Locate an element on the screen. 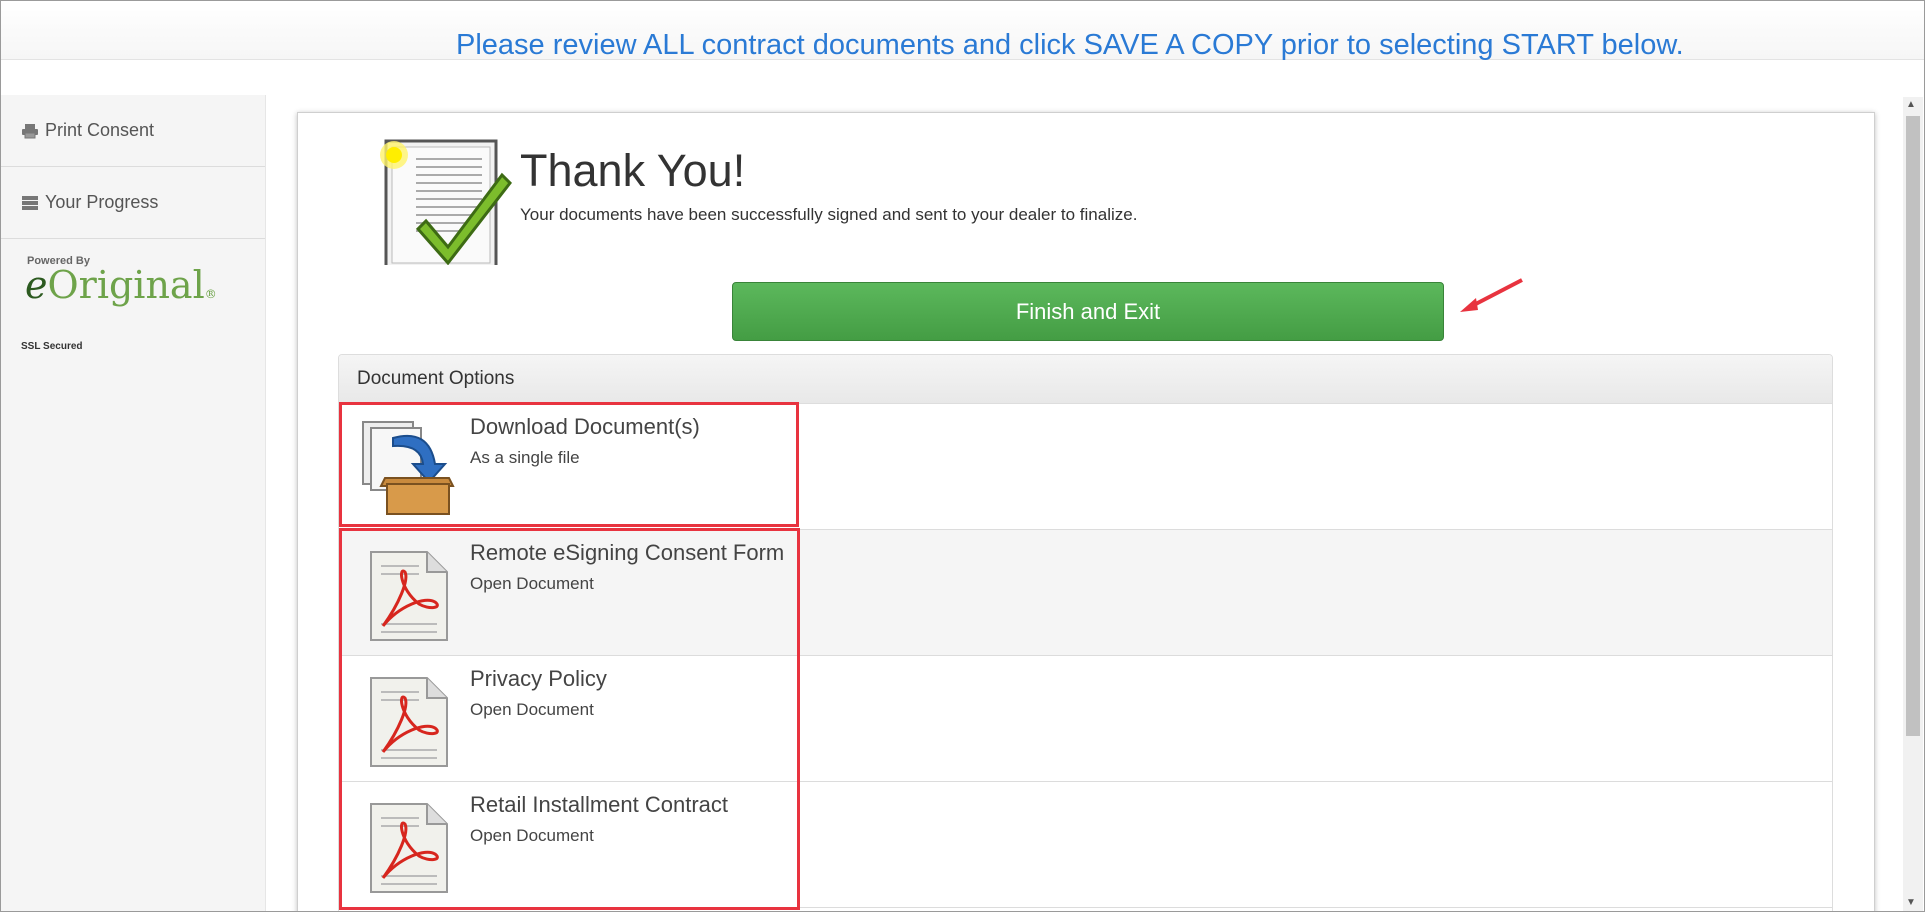 This screenshot has height=914, width=1927. highlight-box-documents is located at coordinates (569, 719).